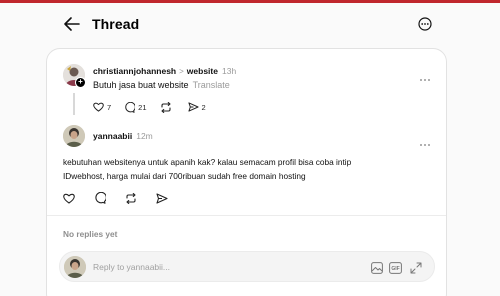 The height and width of the screenshot is (296, 500). I want to click on op-comment-button: 21, so click(135, 107).